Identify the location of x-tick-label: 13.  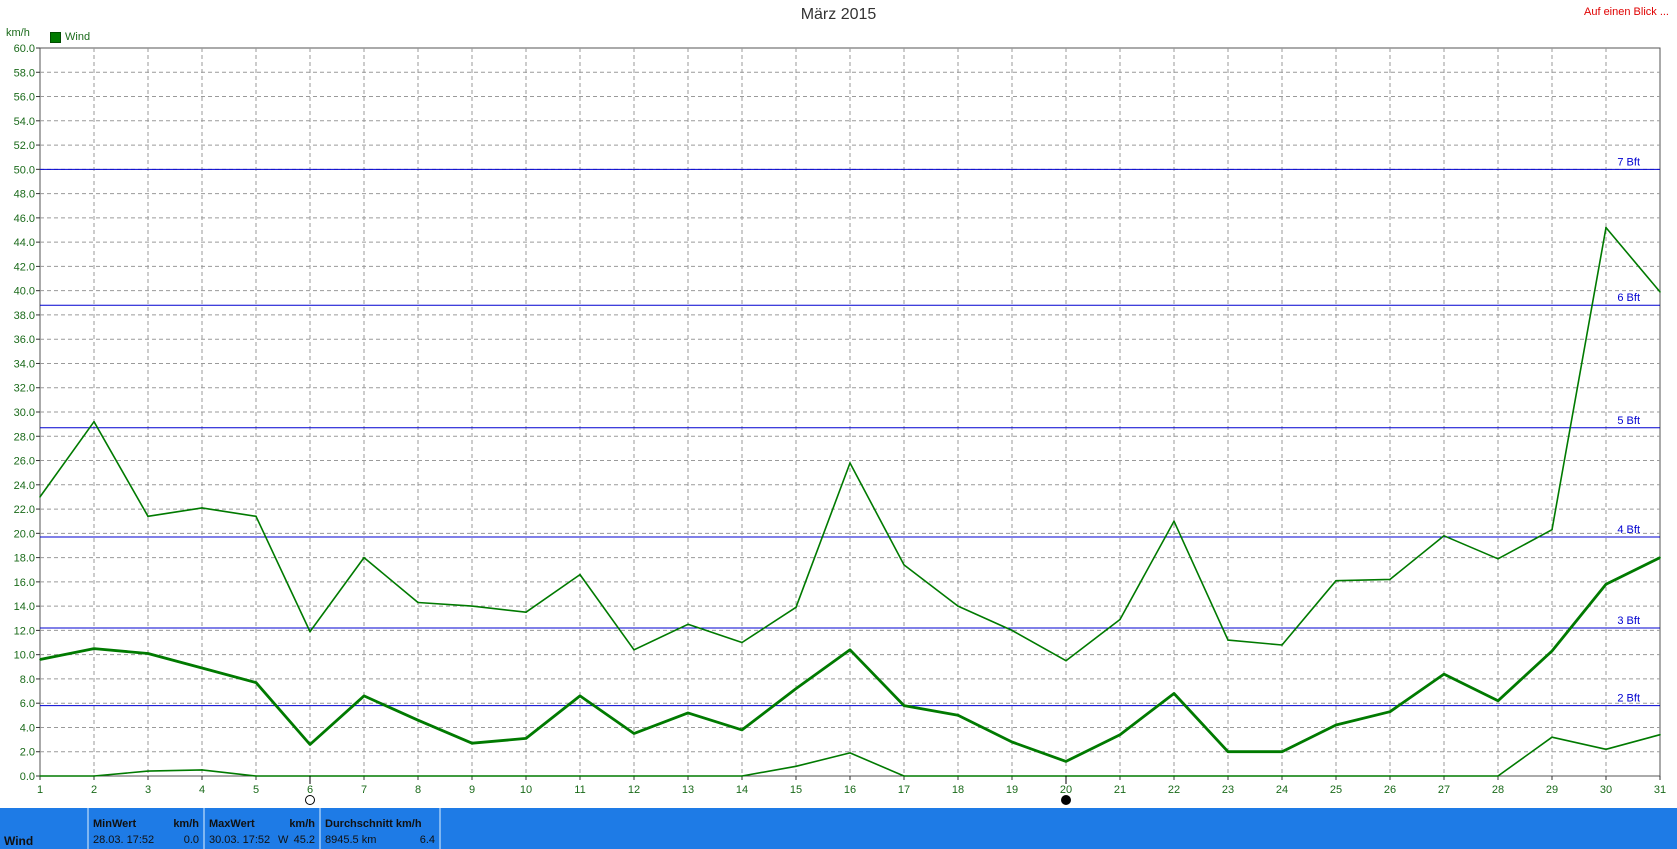
(688, 790).